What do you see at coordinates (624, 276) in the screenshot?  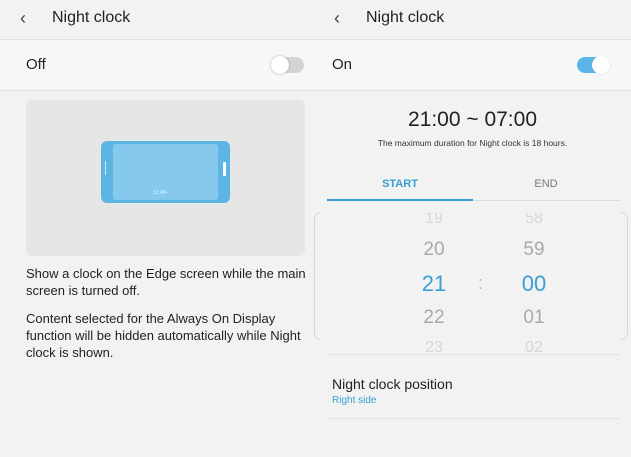 I see `picker-bracket-right` at bounding box center [624, 276].